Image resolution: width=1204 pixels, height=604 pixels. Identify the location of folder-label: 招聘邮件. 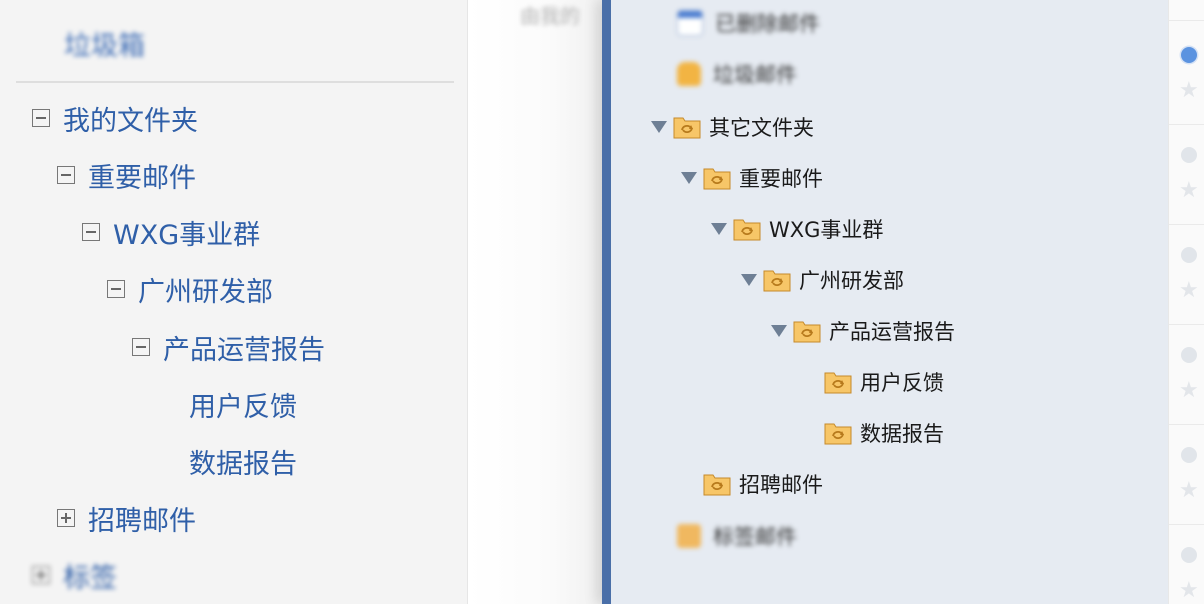
(781, 485).